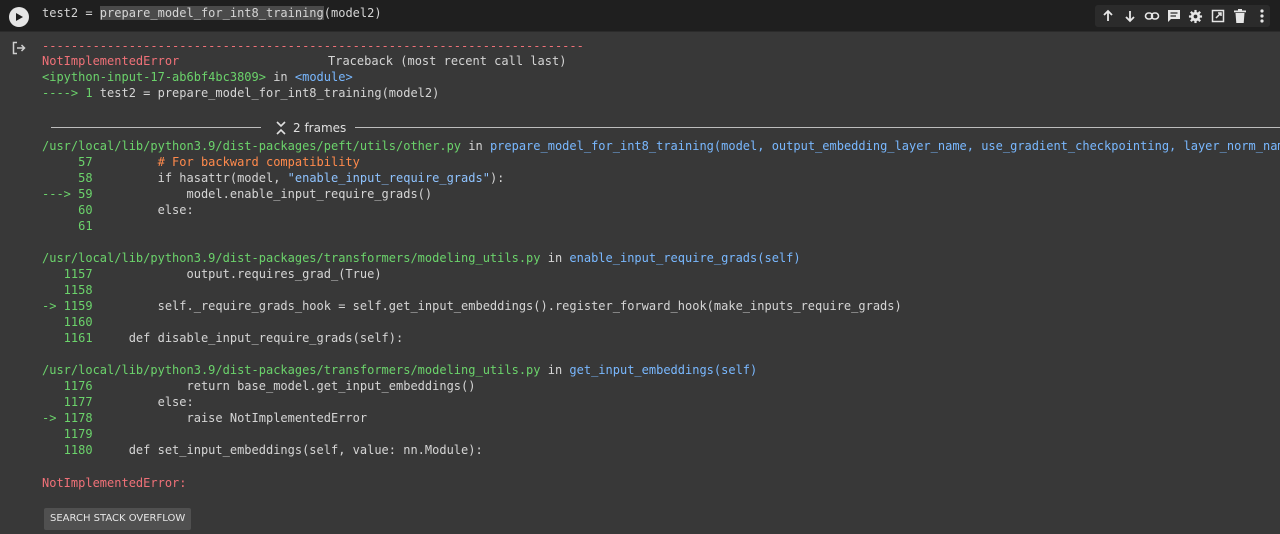 The height and width of the screenshot is (534, 1280). What do you see at coordinates (71, 162) in the screenshot?
I see `line-number: 57` at bounding box center [71, 162].